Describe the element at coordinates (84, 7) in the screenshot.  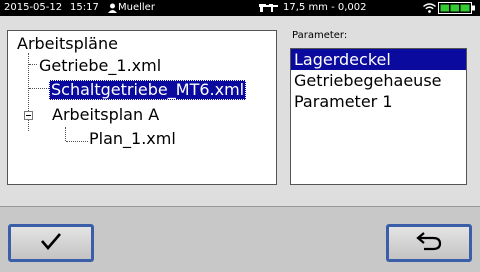
I see `status-time: 15:17` at that location.